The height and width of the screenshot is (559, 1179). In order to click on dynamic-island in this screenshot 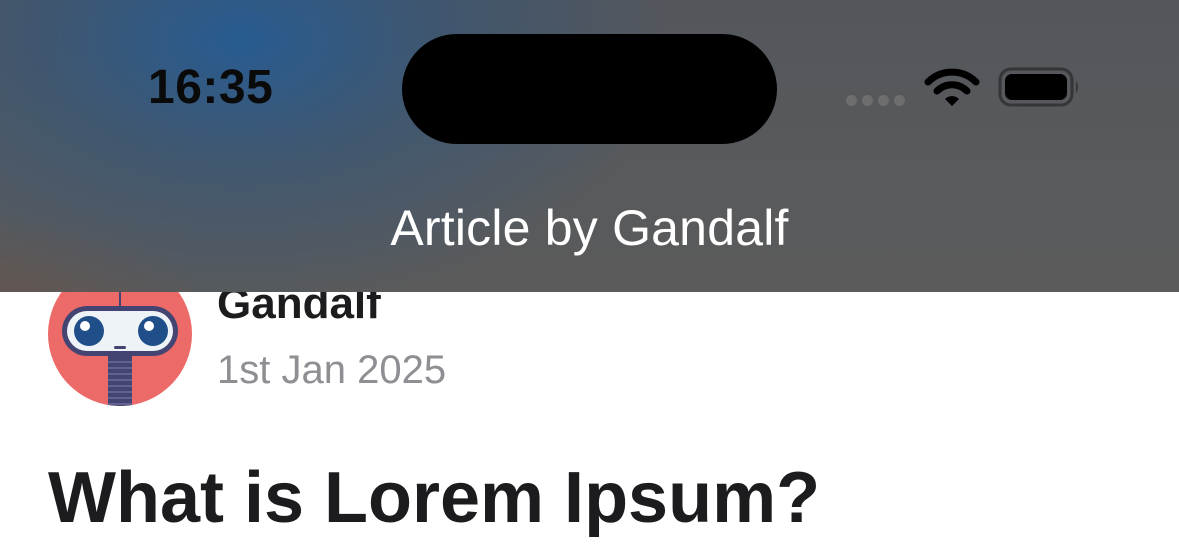, I will do `click(589, 89)`.